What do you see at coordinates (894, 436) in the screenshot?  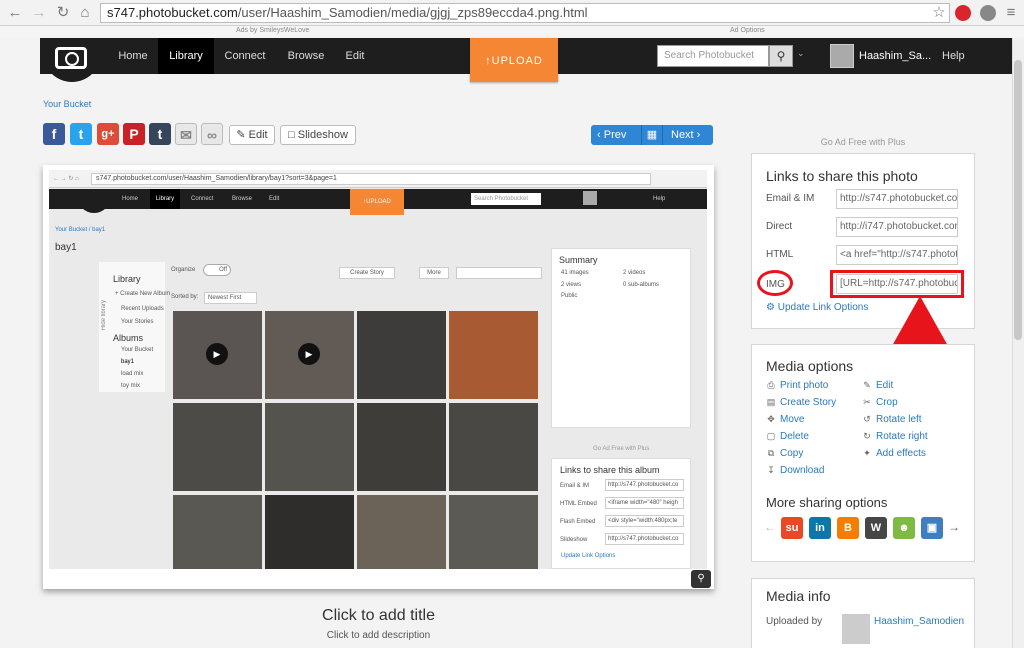 I see `rotate-right-link: ↻ Rotate right` at bounding box center [894, 436].